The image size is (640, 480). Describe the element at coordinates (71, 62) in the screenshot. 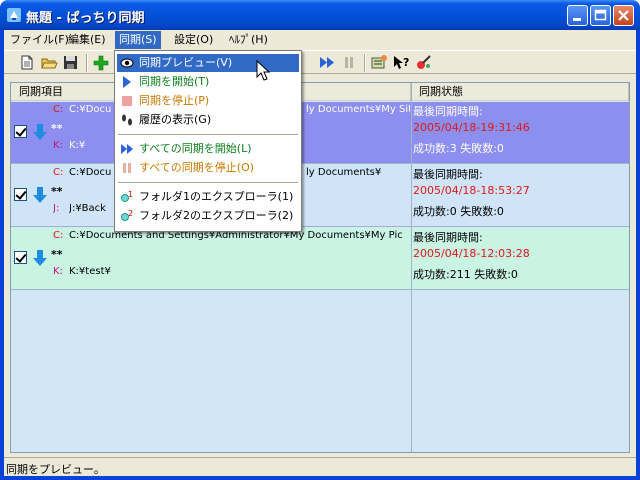

I see `save-icon` at that location.